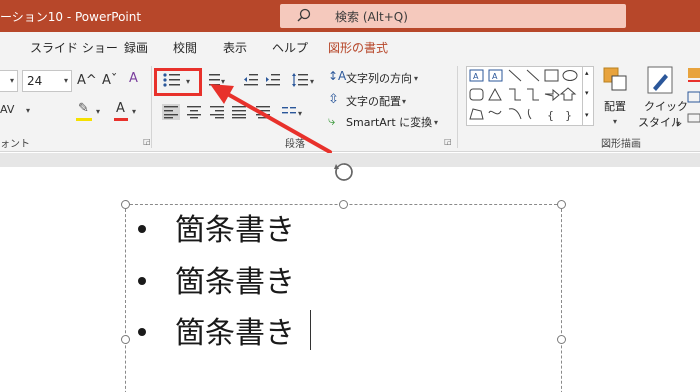  I want to click on resize-handle-top-right, so click(561, 204).